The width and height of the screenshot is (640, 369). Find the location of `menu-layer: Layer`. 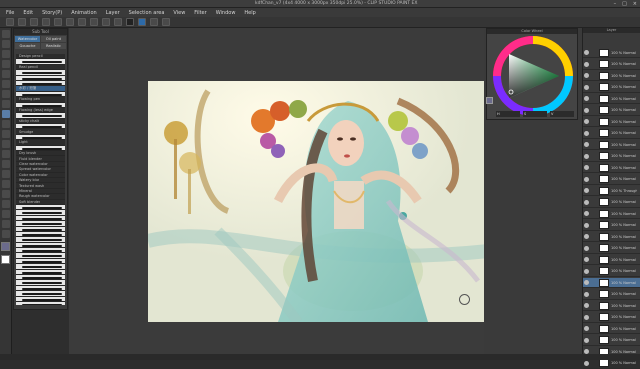

menu-layer: Layer is located at coordinates (113, 13).